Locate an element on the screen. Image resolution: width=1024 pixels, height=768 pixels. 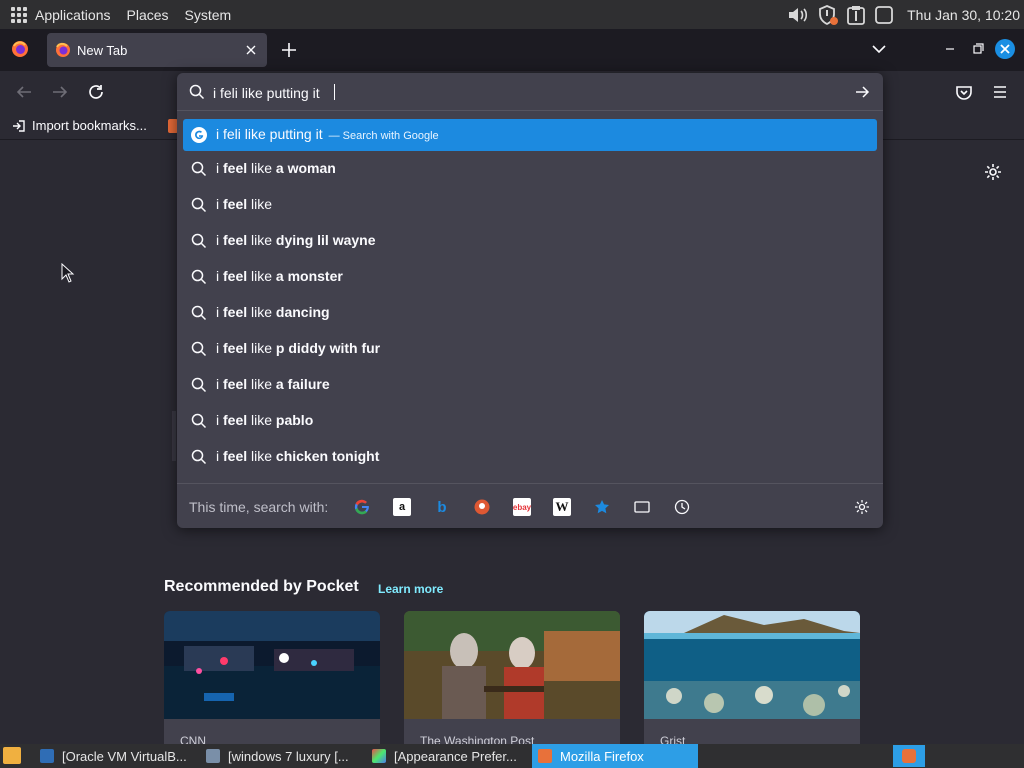
suggestion-text: i feel like pablo is located at coordinates (265, 420).